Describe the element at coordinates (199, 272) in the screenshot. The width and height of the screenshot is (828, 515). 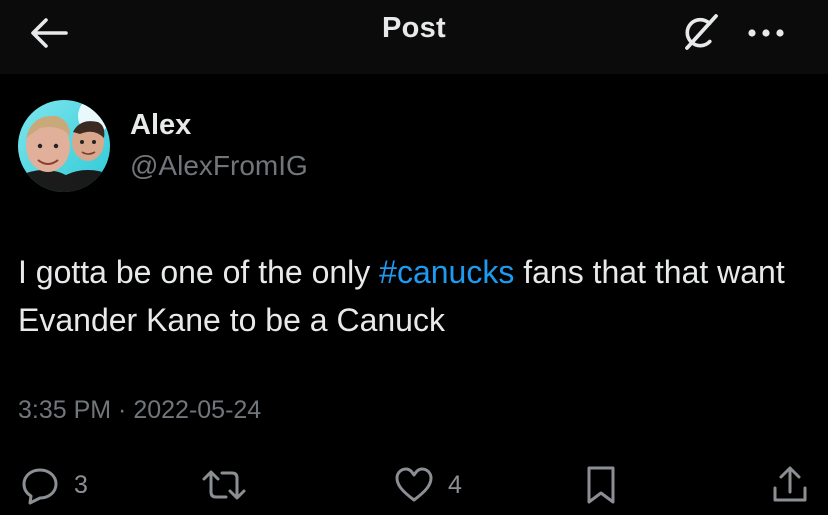
I see `tweet-text-start: I gotta be one of the only` at that location.